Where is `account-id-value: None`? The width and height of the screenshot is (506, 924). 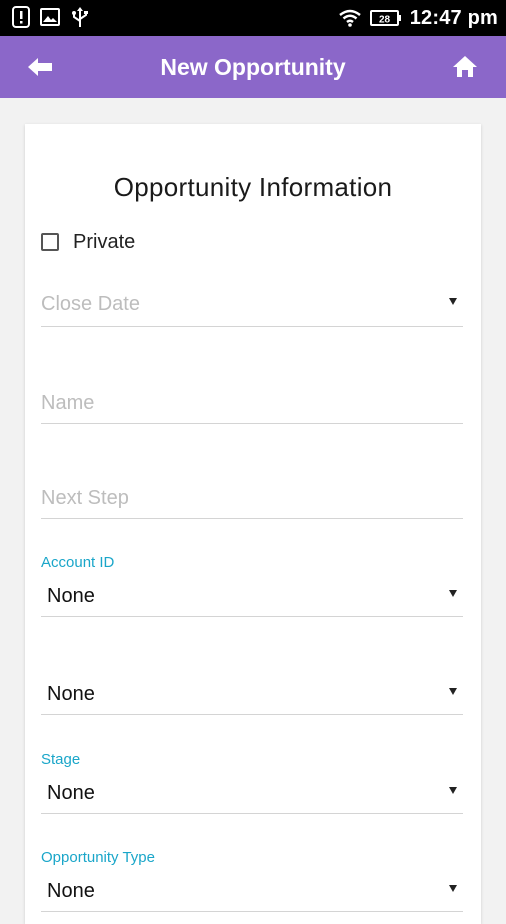 account-id-value: None is located at coordinates (71, 596).